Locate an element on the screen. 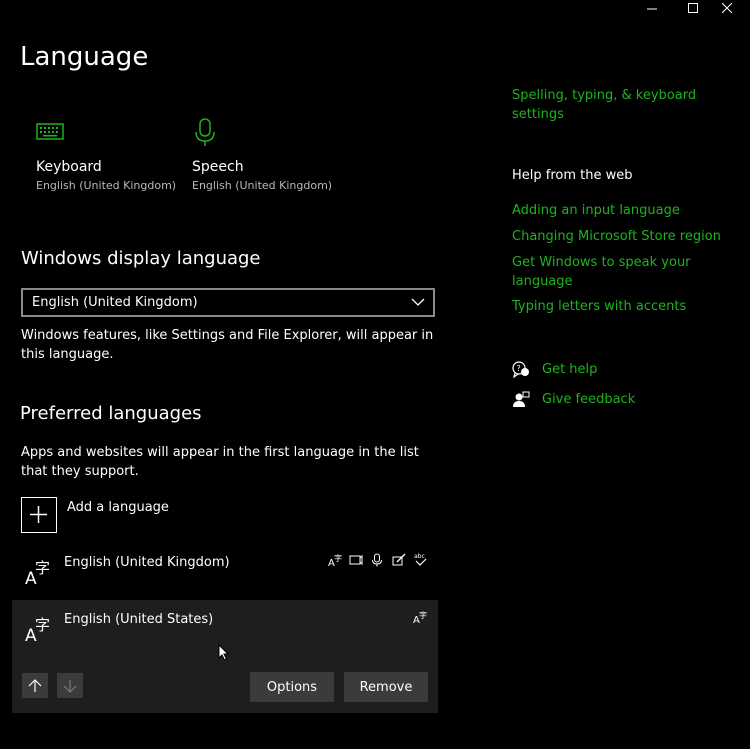 Image resolution: width=750 pixels, height=749 pixels. plus-icon is located at coordinates (38, 514).